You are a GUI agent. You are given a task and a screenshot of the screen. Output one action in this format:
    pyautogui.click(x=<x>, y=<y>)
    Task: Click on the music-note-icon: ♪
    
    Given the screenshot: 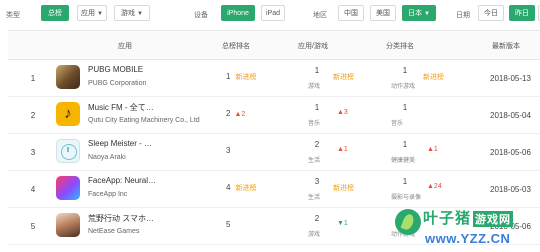 What is the action you would take?
    pyautogui.click(x=68, y=114)
    